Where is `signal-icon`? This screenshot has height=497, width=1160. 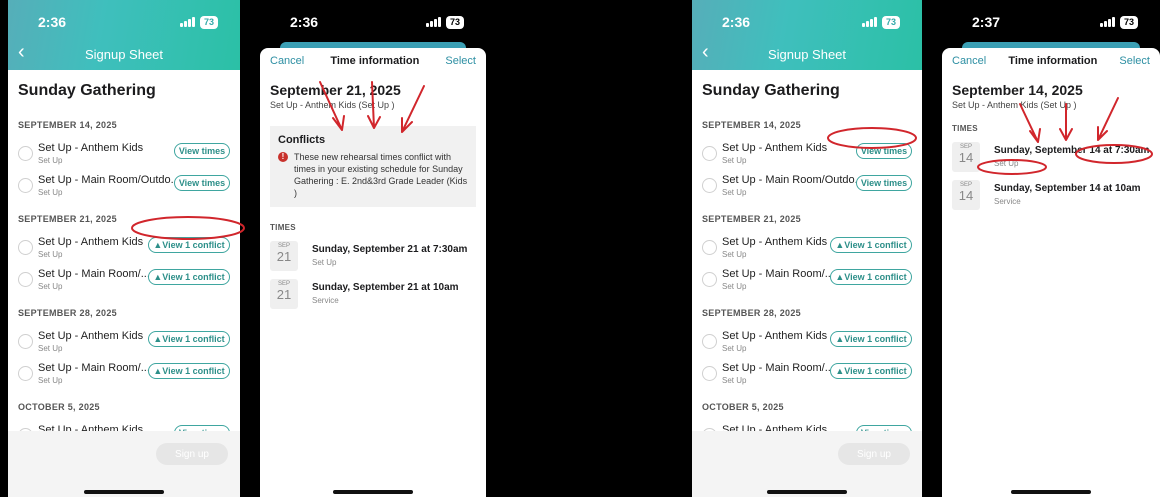
signal-icon is located at coordinates (869, 22).